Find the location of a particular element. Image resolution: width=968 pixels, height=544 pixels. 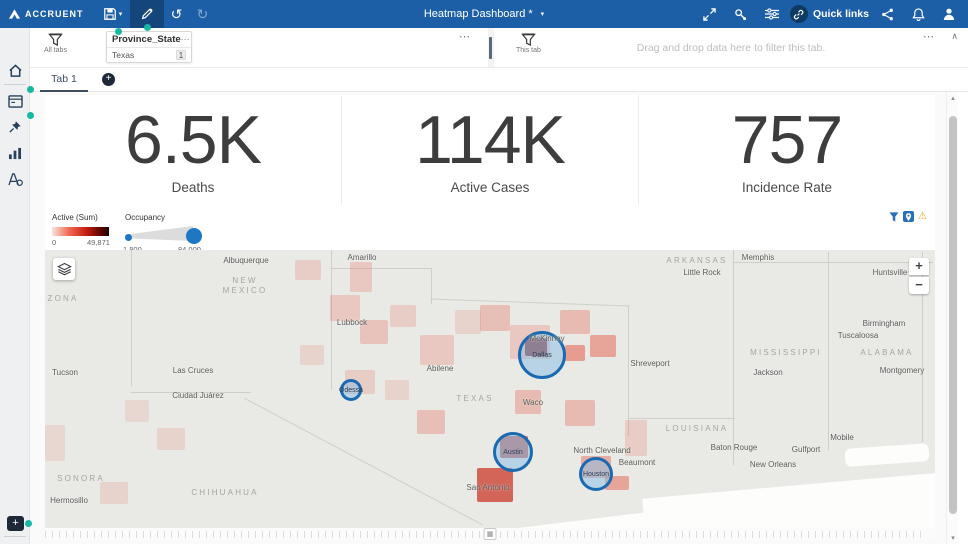

city-label: Ciudad Juárez is located at coordinates (198, 395).